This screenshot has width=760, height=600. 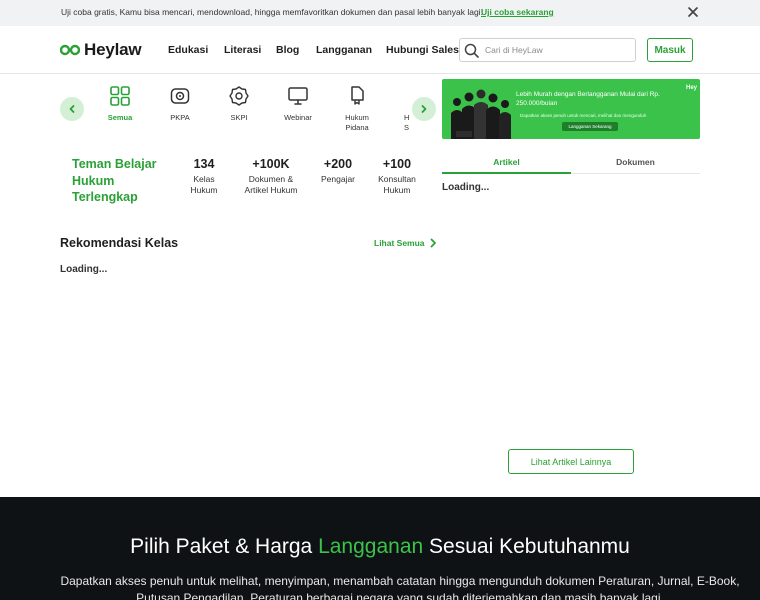 What do you see at coordinates (224, 546) in the screenshot?
I see `pricing-title-pre: Pilih Paket & Harga` at bounding box center [224, 546].